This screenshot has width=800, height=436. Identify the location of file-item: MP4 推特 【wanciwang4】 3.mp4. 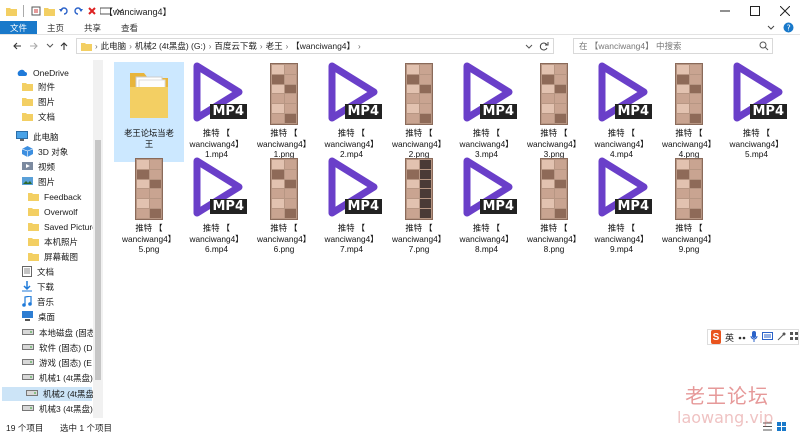
(487, 112).